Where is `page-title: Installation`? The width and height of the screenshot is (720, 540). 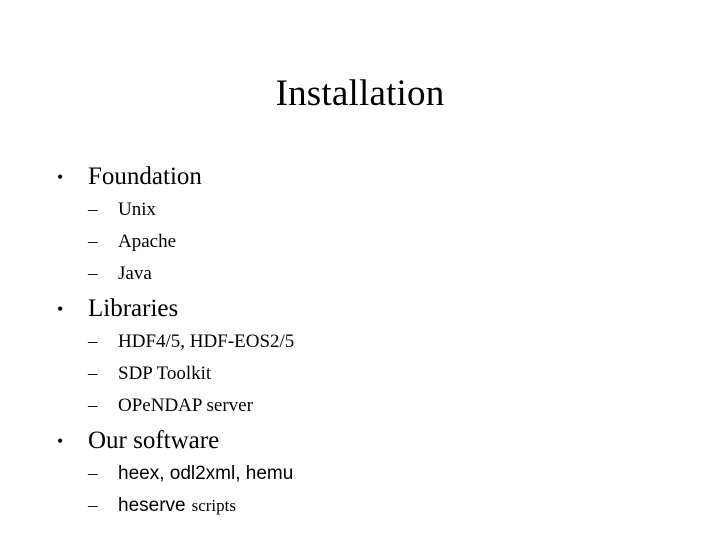
page-title: Installation is located at coordinates (360, 93).